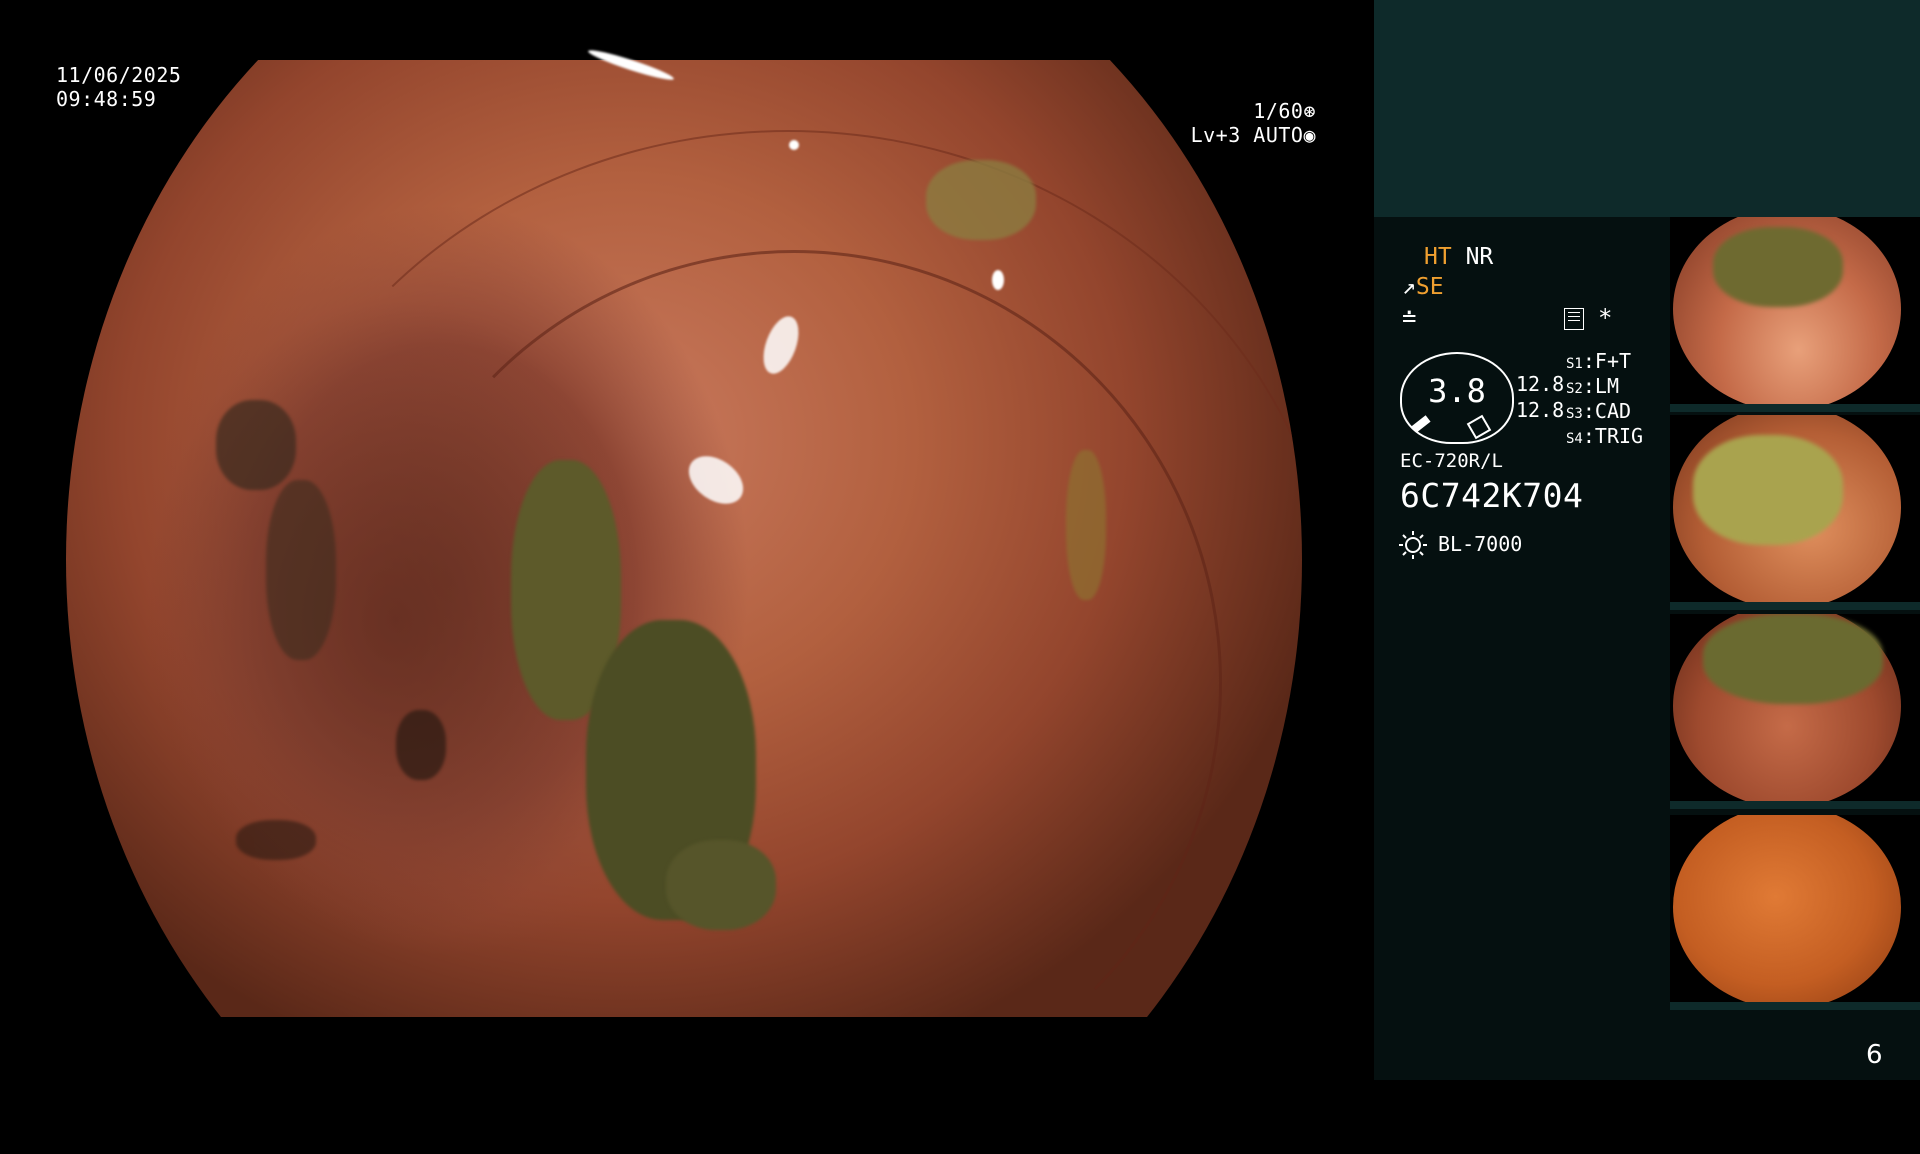 Image resolution: width=1920 pixels, height=1154 pixels. What do you see at coordinates (1574, 319) in the screenshot?
I see `histogram-icon` at bounding box center [1574, 319].